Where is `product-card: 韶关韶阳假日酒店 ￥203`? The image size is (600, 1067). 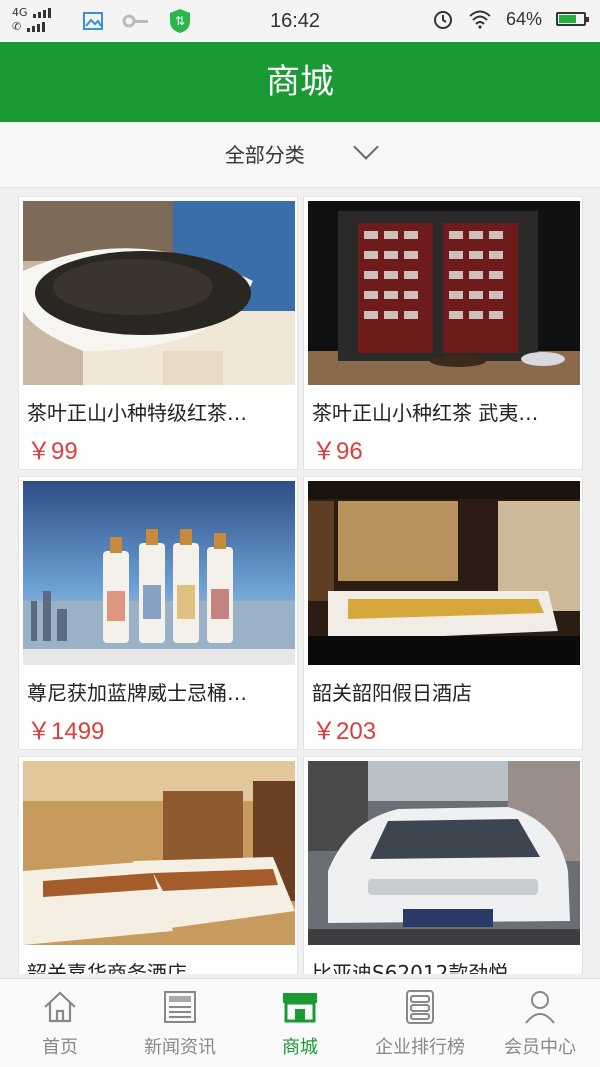
product-card: 韶关韶阳假日酒店 ￥203 is located at coordinates (443, 613).